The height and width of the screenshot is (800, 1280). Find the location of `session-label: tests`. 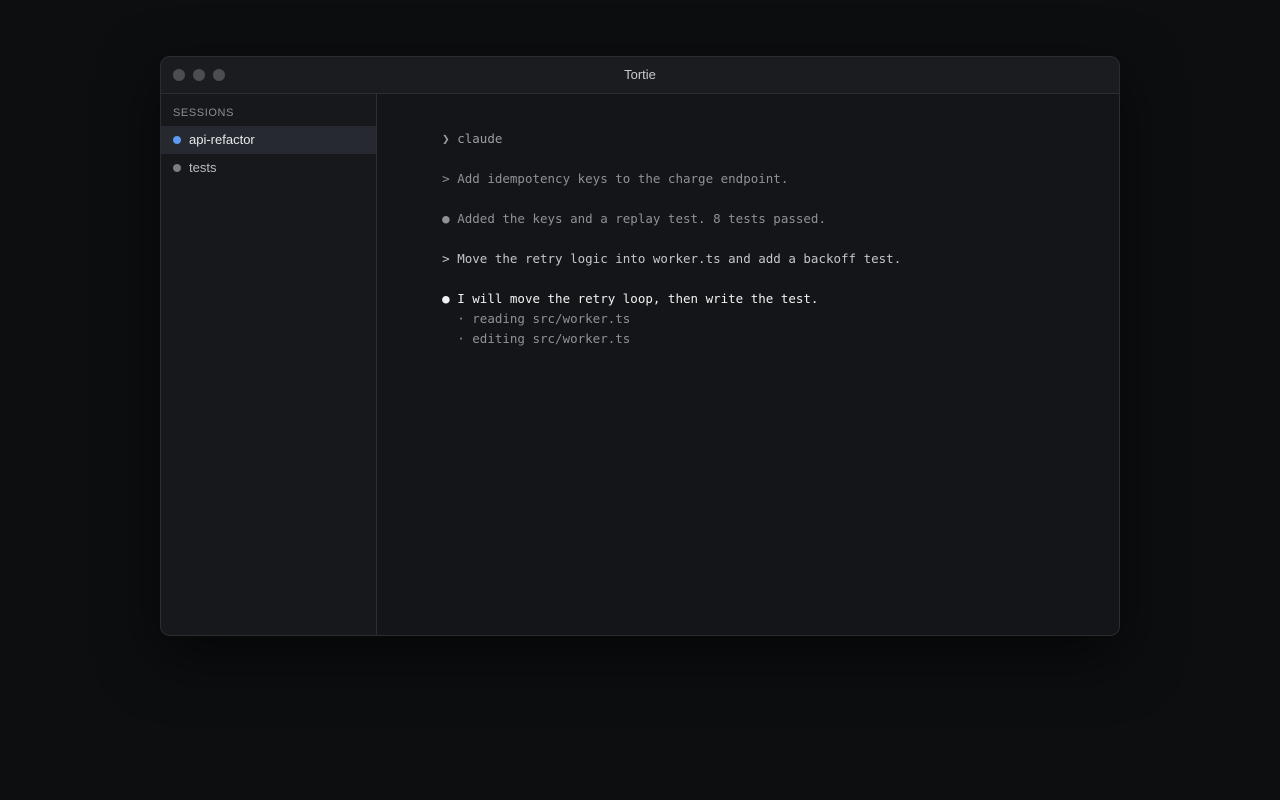

session-label: tests is located at coordinates (203, 167).